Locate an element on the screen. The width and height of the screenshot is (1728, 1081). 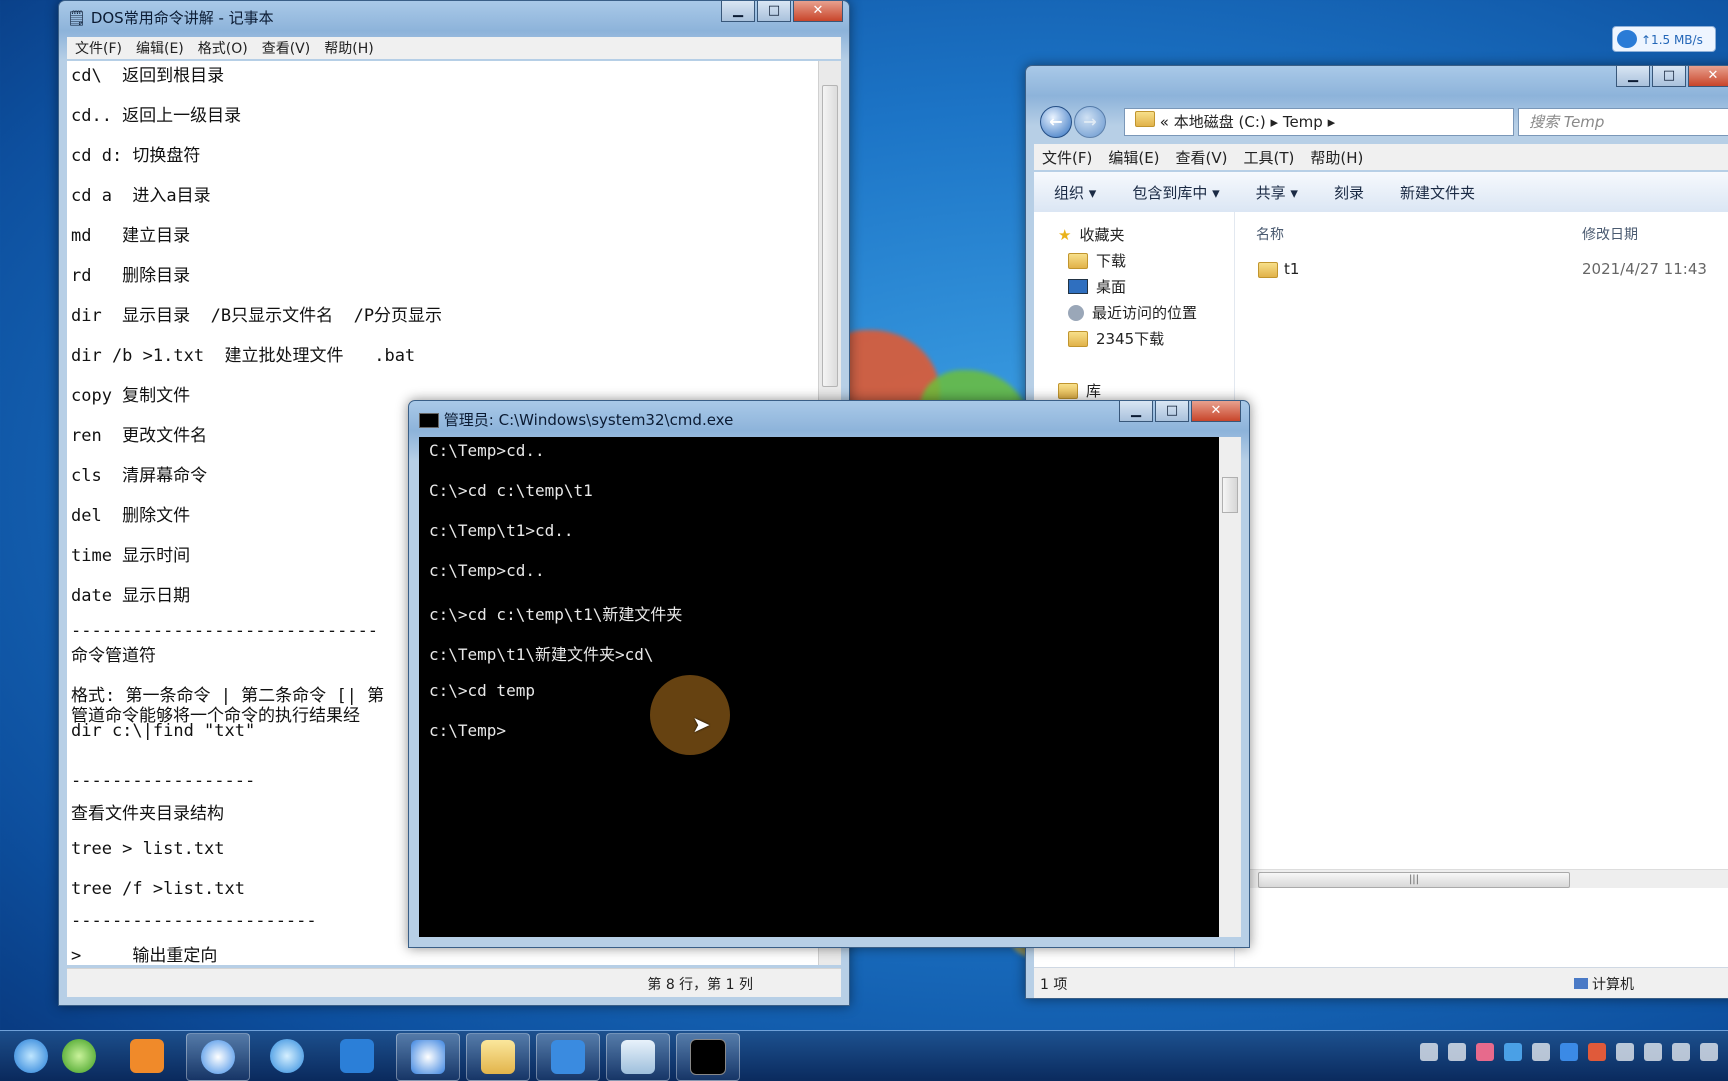
notepad-icon: 🗒 is located at coordinates (77, 18).